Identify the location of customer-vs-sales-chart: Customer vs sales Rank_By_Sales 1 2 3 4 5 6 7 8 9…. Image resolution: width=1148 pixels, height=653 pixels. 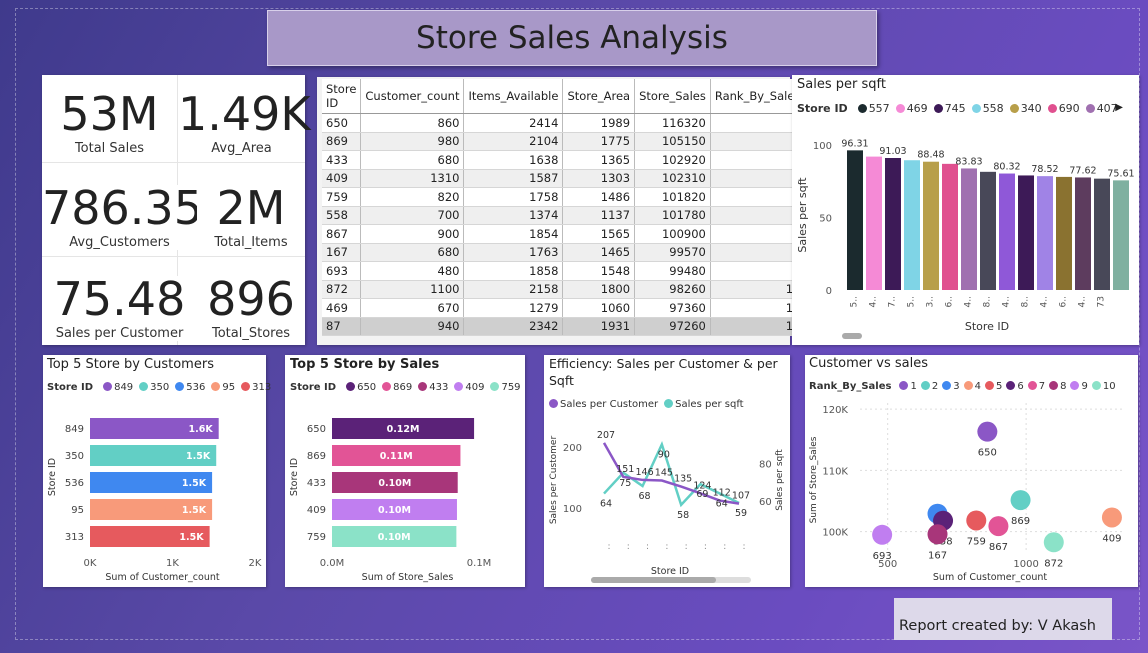
(971, 471).